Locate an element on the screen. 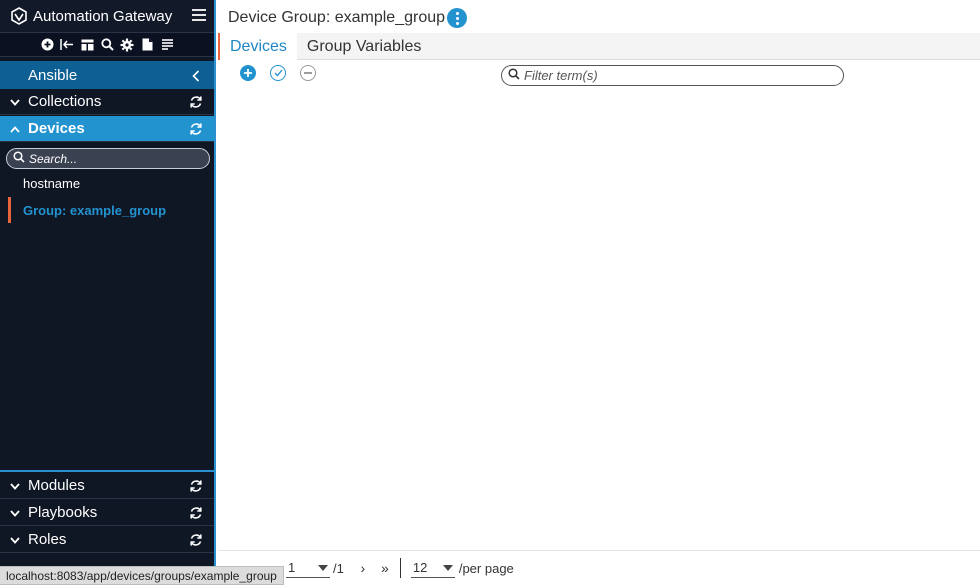 Image resolution: width=980 pixels, height=585 pixels. sidebar-item-modules: Modules is located at coordinates (107, 486).